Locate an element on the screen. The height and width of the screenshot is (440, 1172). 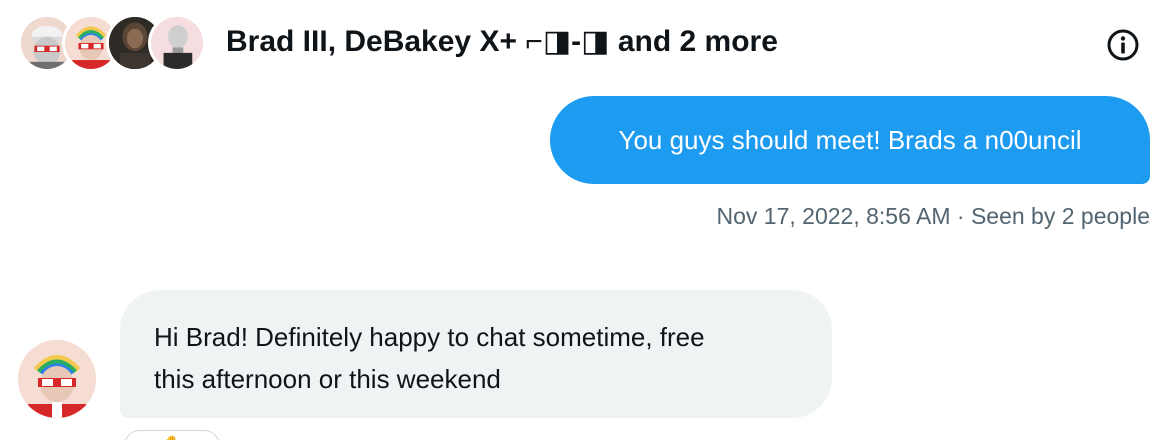
message-meta: Nov 17, 2022, 8:56 AM · Seen by 2 people is located at coordinates (934, 216).